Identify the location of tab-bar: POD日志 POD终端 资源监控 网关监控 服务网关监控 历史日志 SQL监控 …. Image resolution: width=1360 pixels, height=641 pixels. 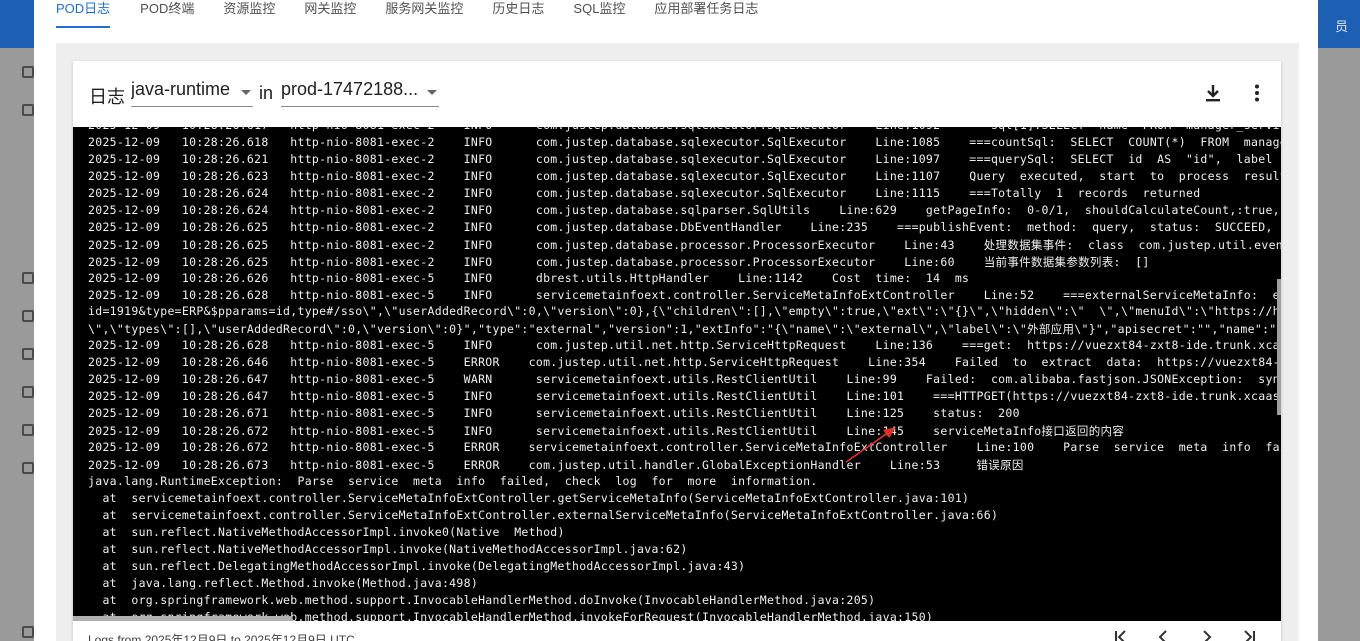
(676, 14).